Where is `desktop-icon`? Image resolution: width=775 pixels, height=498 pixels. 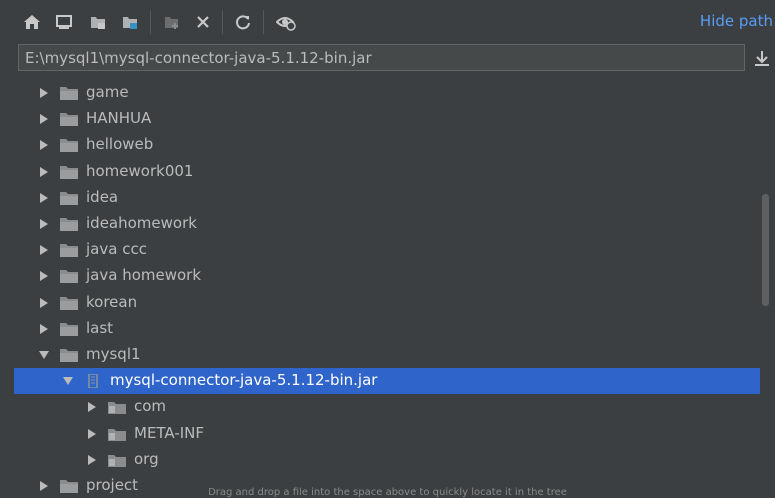 desktop-icon is located at coordinates (64, 22).